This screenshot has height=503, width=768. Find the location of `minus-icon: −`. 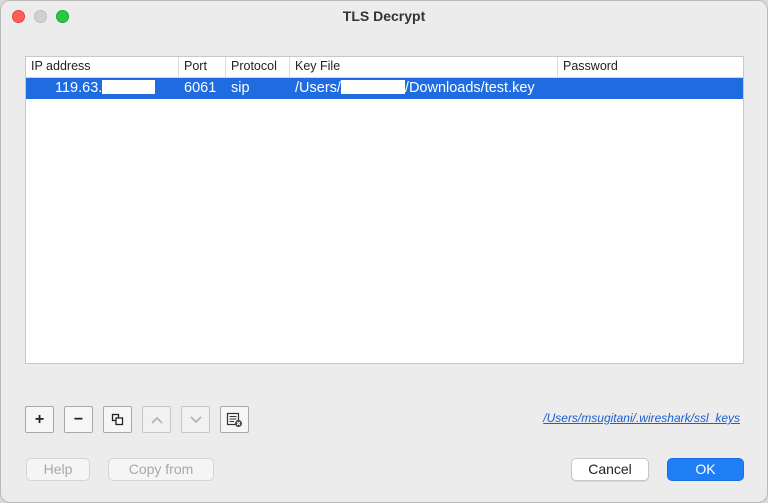

minus-icon: − is located at coordinates (78, 419).